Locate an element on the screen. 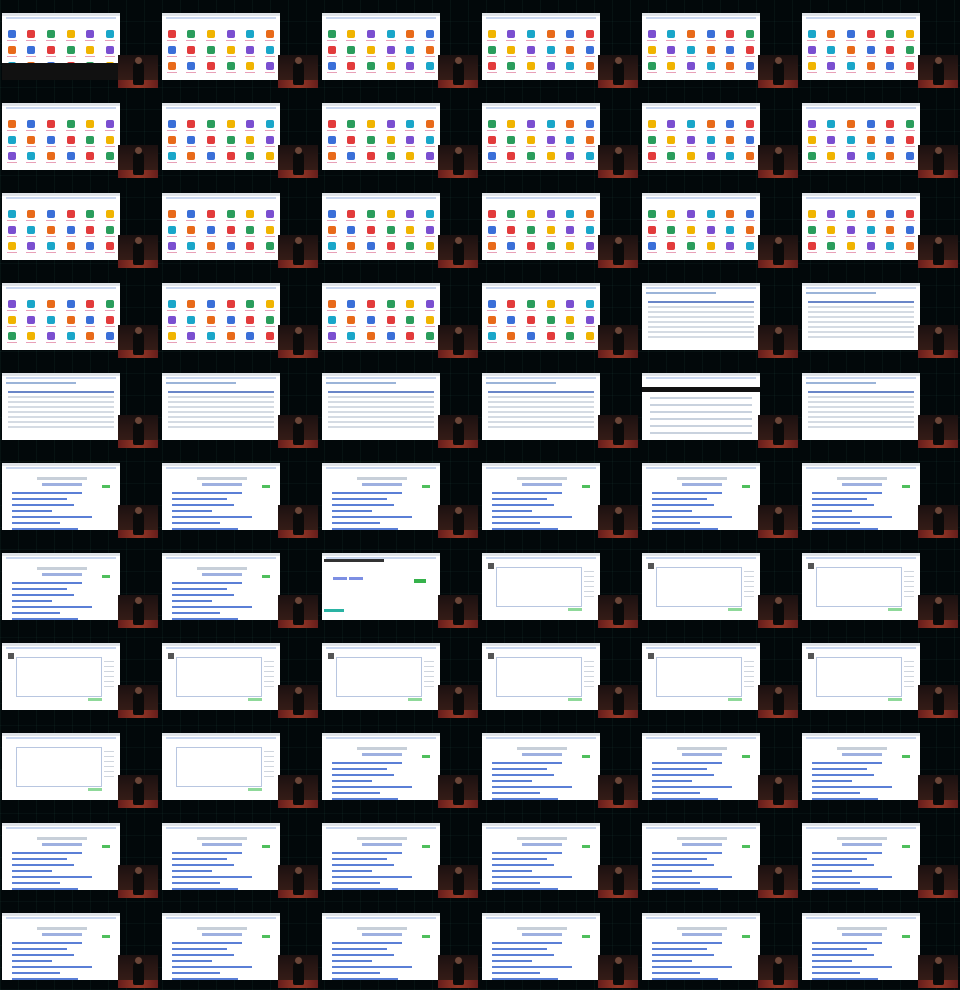  content-line is located at coordinates (701, 433).